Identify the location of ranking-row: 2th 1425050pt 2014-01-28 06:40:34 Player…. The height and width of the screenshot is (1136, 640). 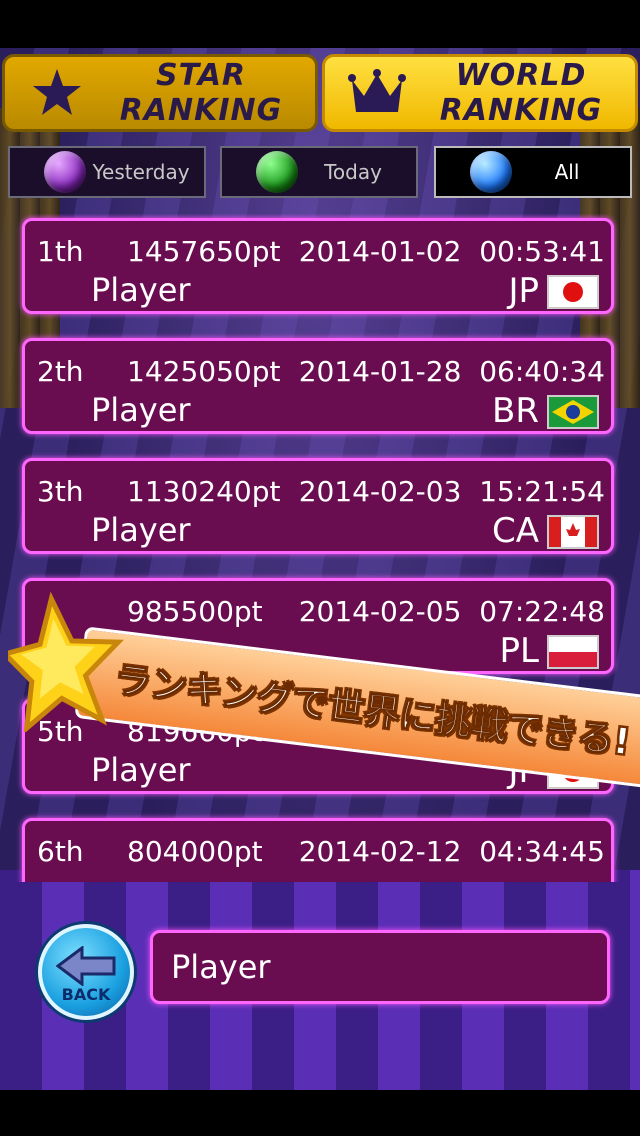
(318, 386).